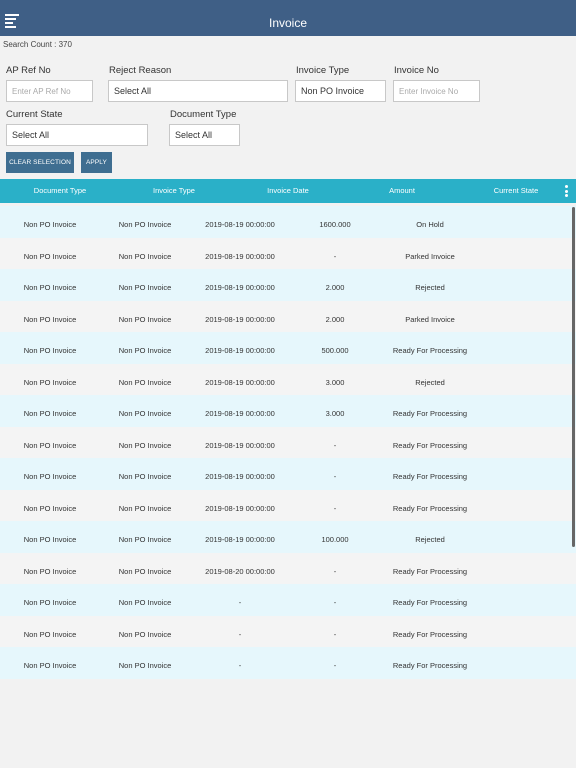 This screenshot has height=768, width=576. I want to click on column-header-current-state: Current State, so click(516, 191).